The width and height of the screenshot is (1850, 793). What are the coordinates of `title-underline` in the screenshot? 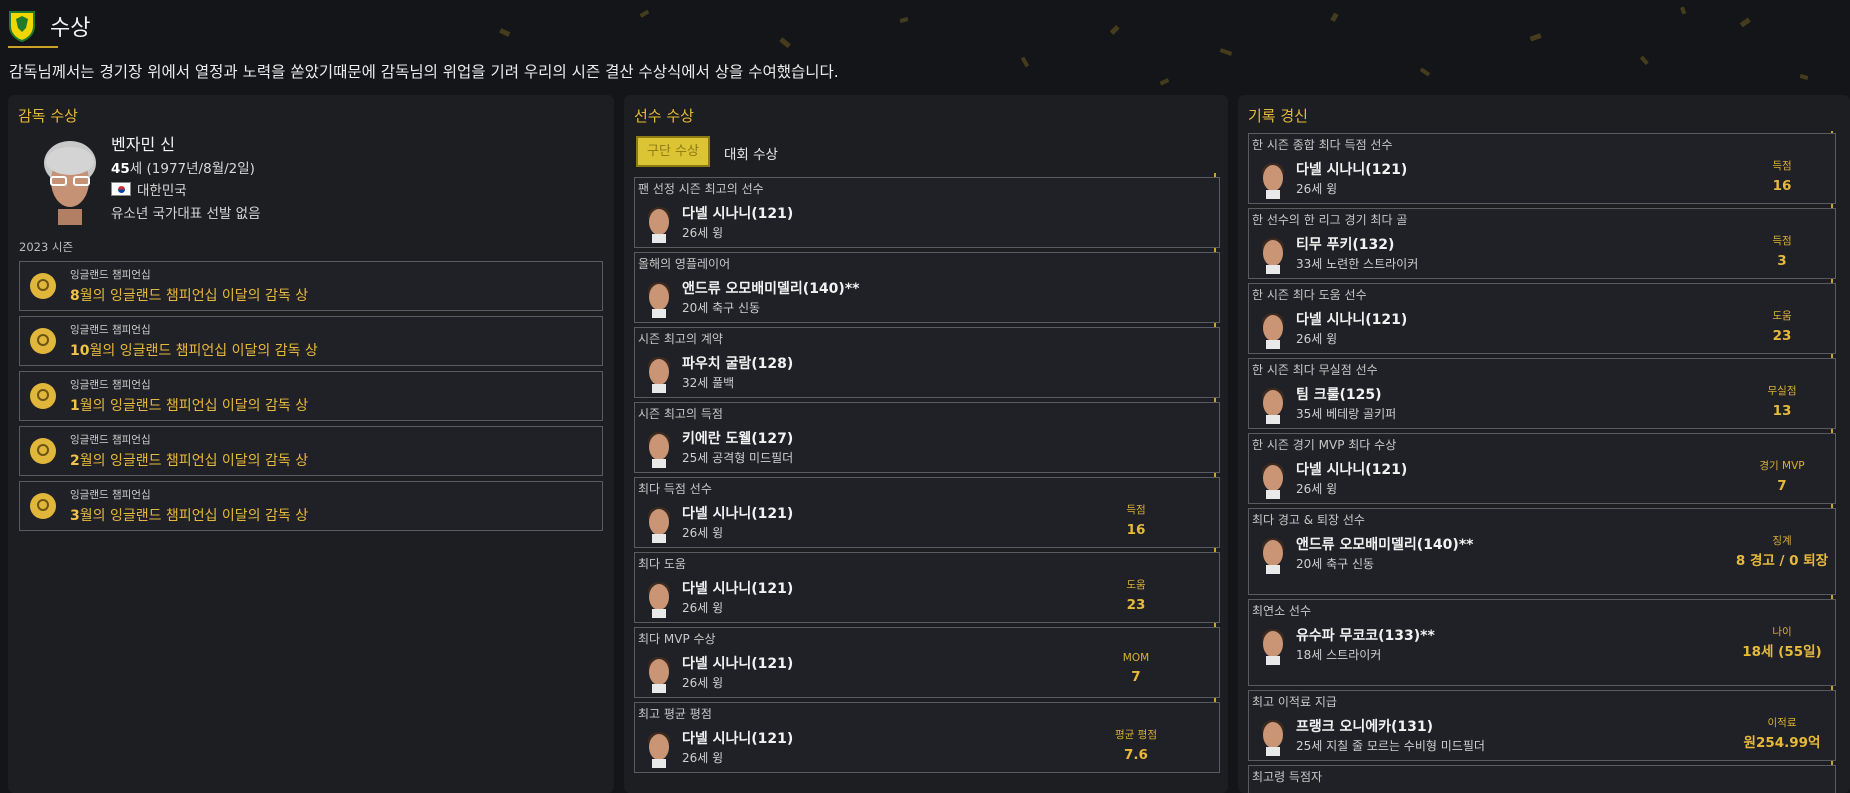 It's located at (33, 47).